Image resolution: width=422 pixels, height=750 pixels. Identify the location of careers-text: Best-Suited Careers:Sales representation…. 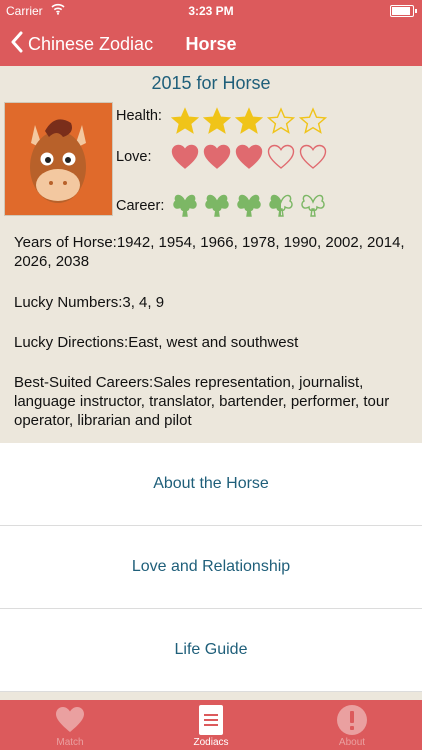
(202, 401).